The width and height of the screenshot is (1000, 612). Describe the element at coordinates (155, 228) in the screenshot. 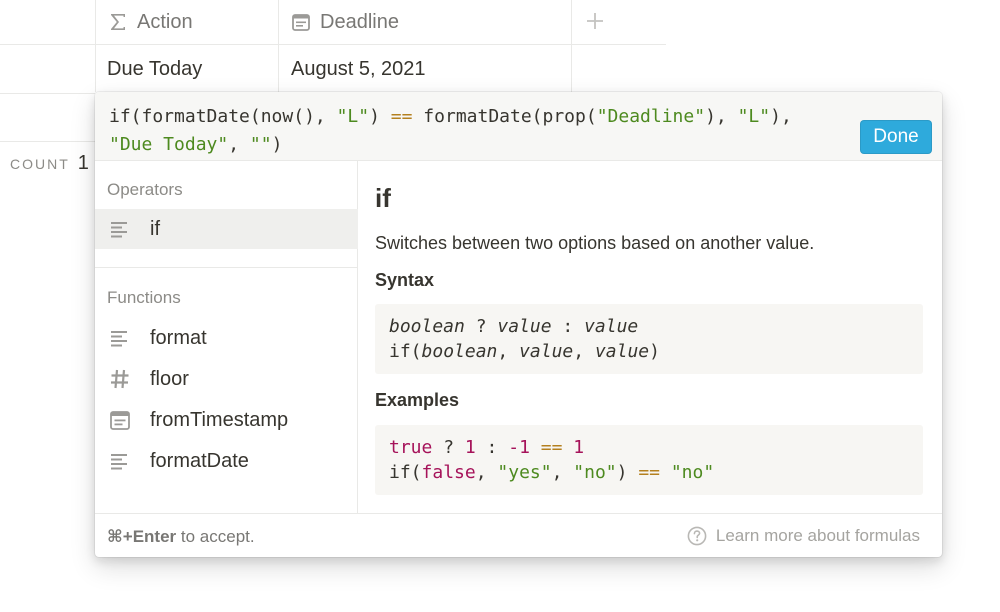

I see `list-item-label: if` at that location.